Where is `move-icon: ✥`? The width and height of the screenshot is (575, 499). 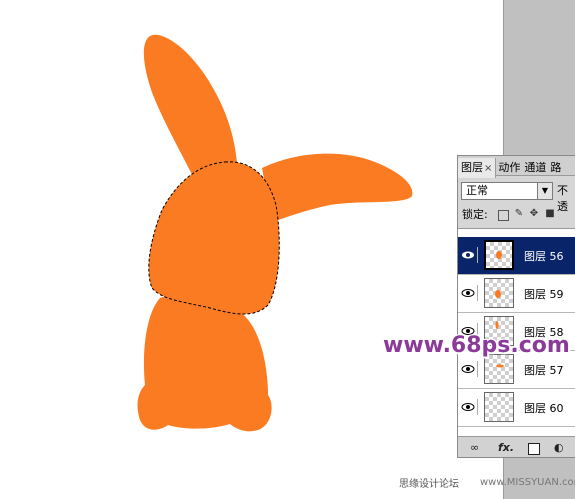 move-icon: ✥ is located at coordinates (534, 214).